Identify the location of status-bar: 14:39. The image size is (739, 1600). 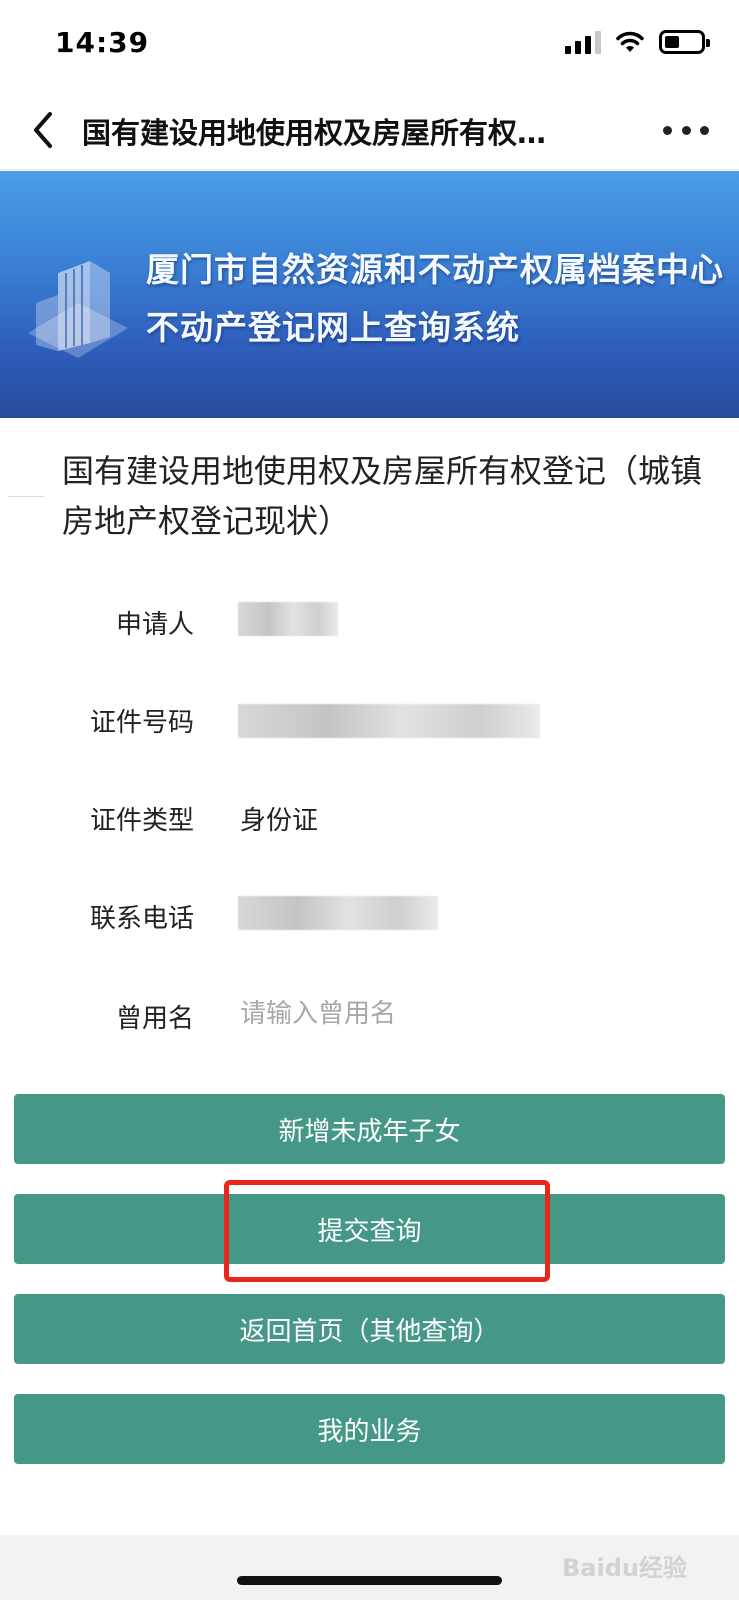
(369, 45).